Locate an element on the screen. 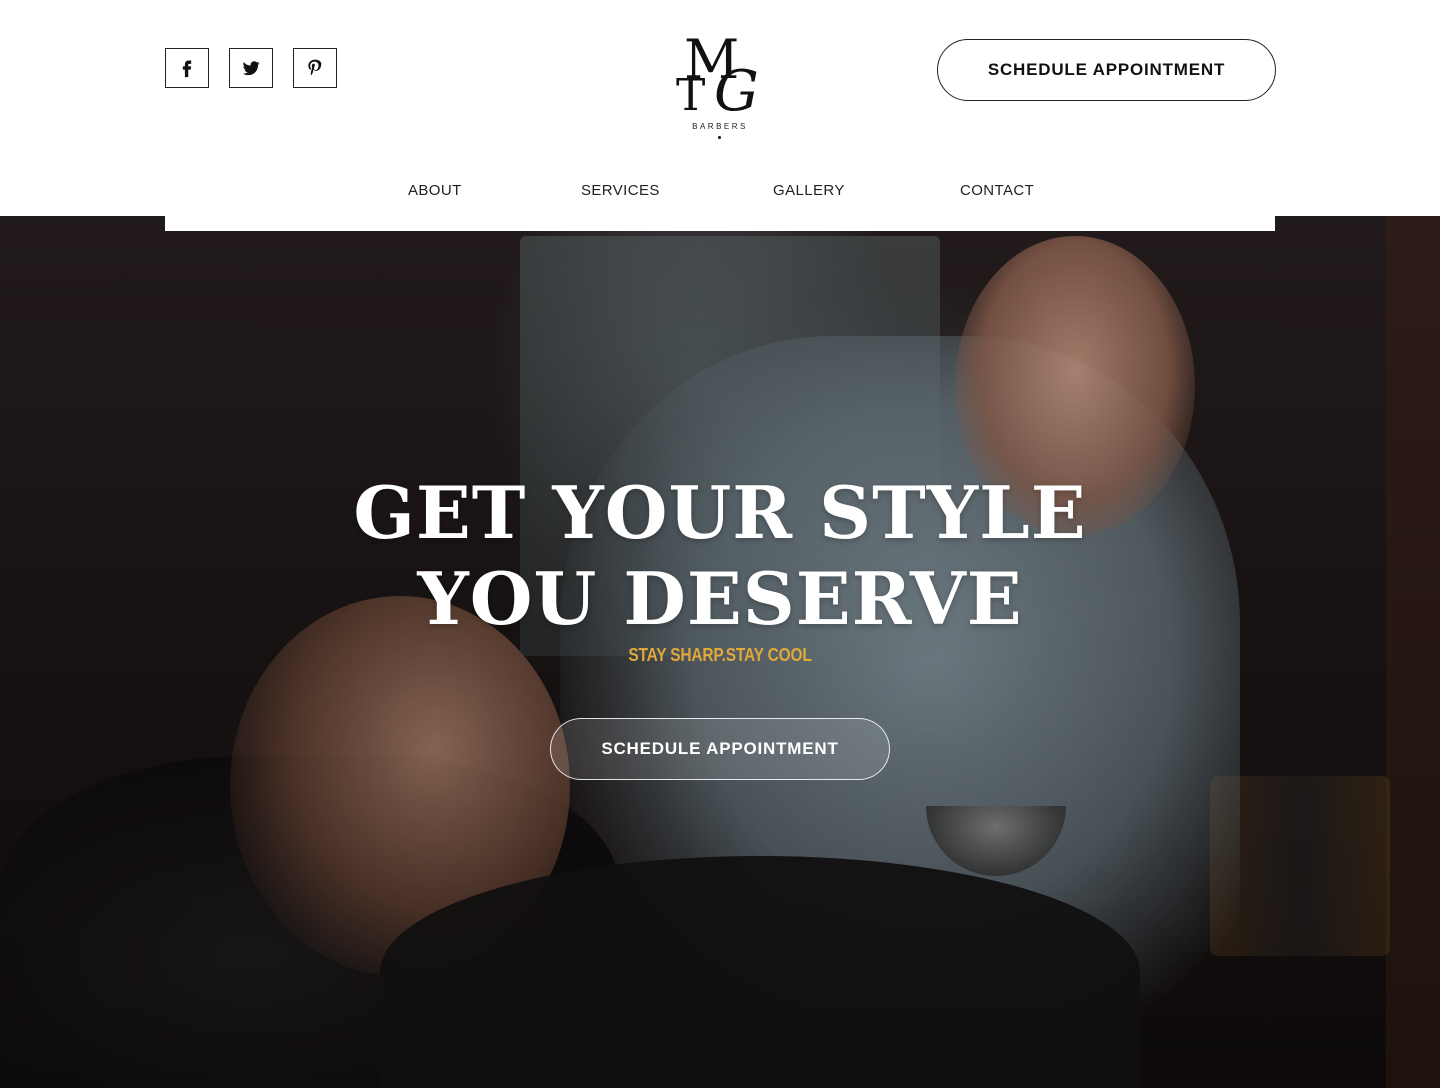 Image resolution: width=1440 pixels, height=1088 pixels. hero-headline: GET YOUR STYLE YOU DESERVE is located at coordinates (720, 556).